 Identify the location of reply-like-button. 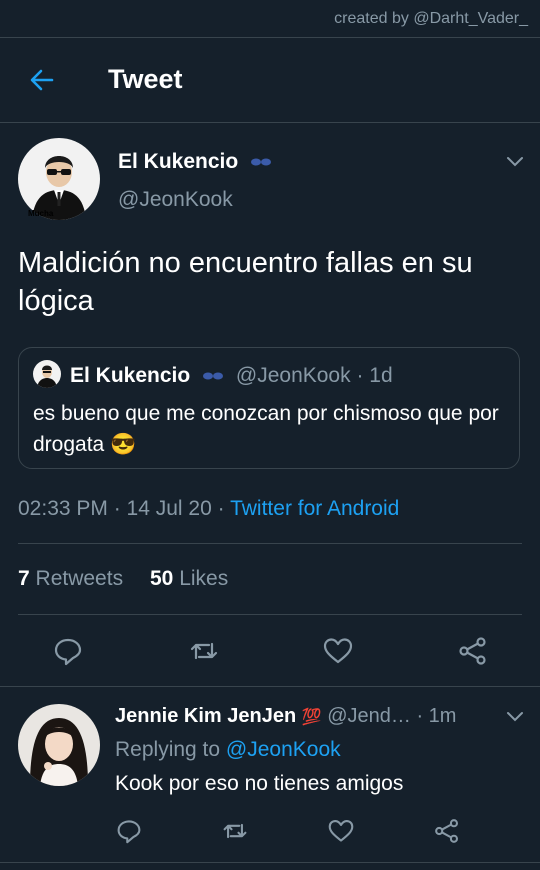
(341, 831).